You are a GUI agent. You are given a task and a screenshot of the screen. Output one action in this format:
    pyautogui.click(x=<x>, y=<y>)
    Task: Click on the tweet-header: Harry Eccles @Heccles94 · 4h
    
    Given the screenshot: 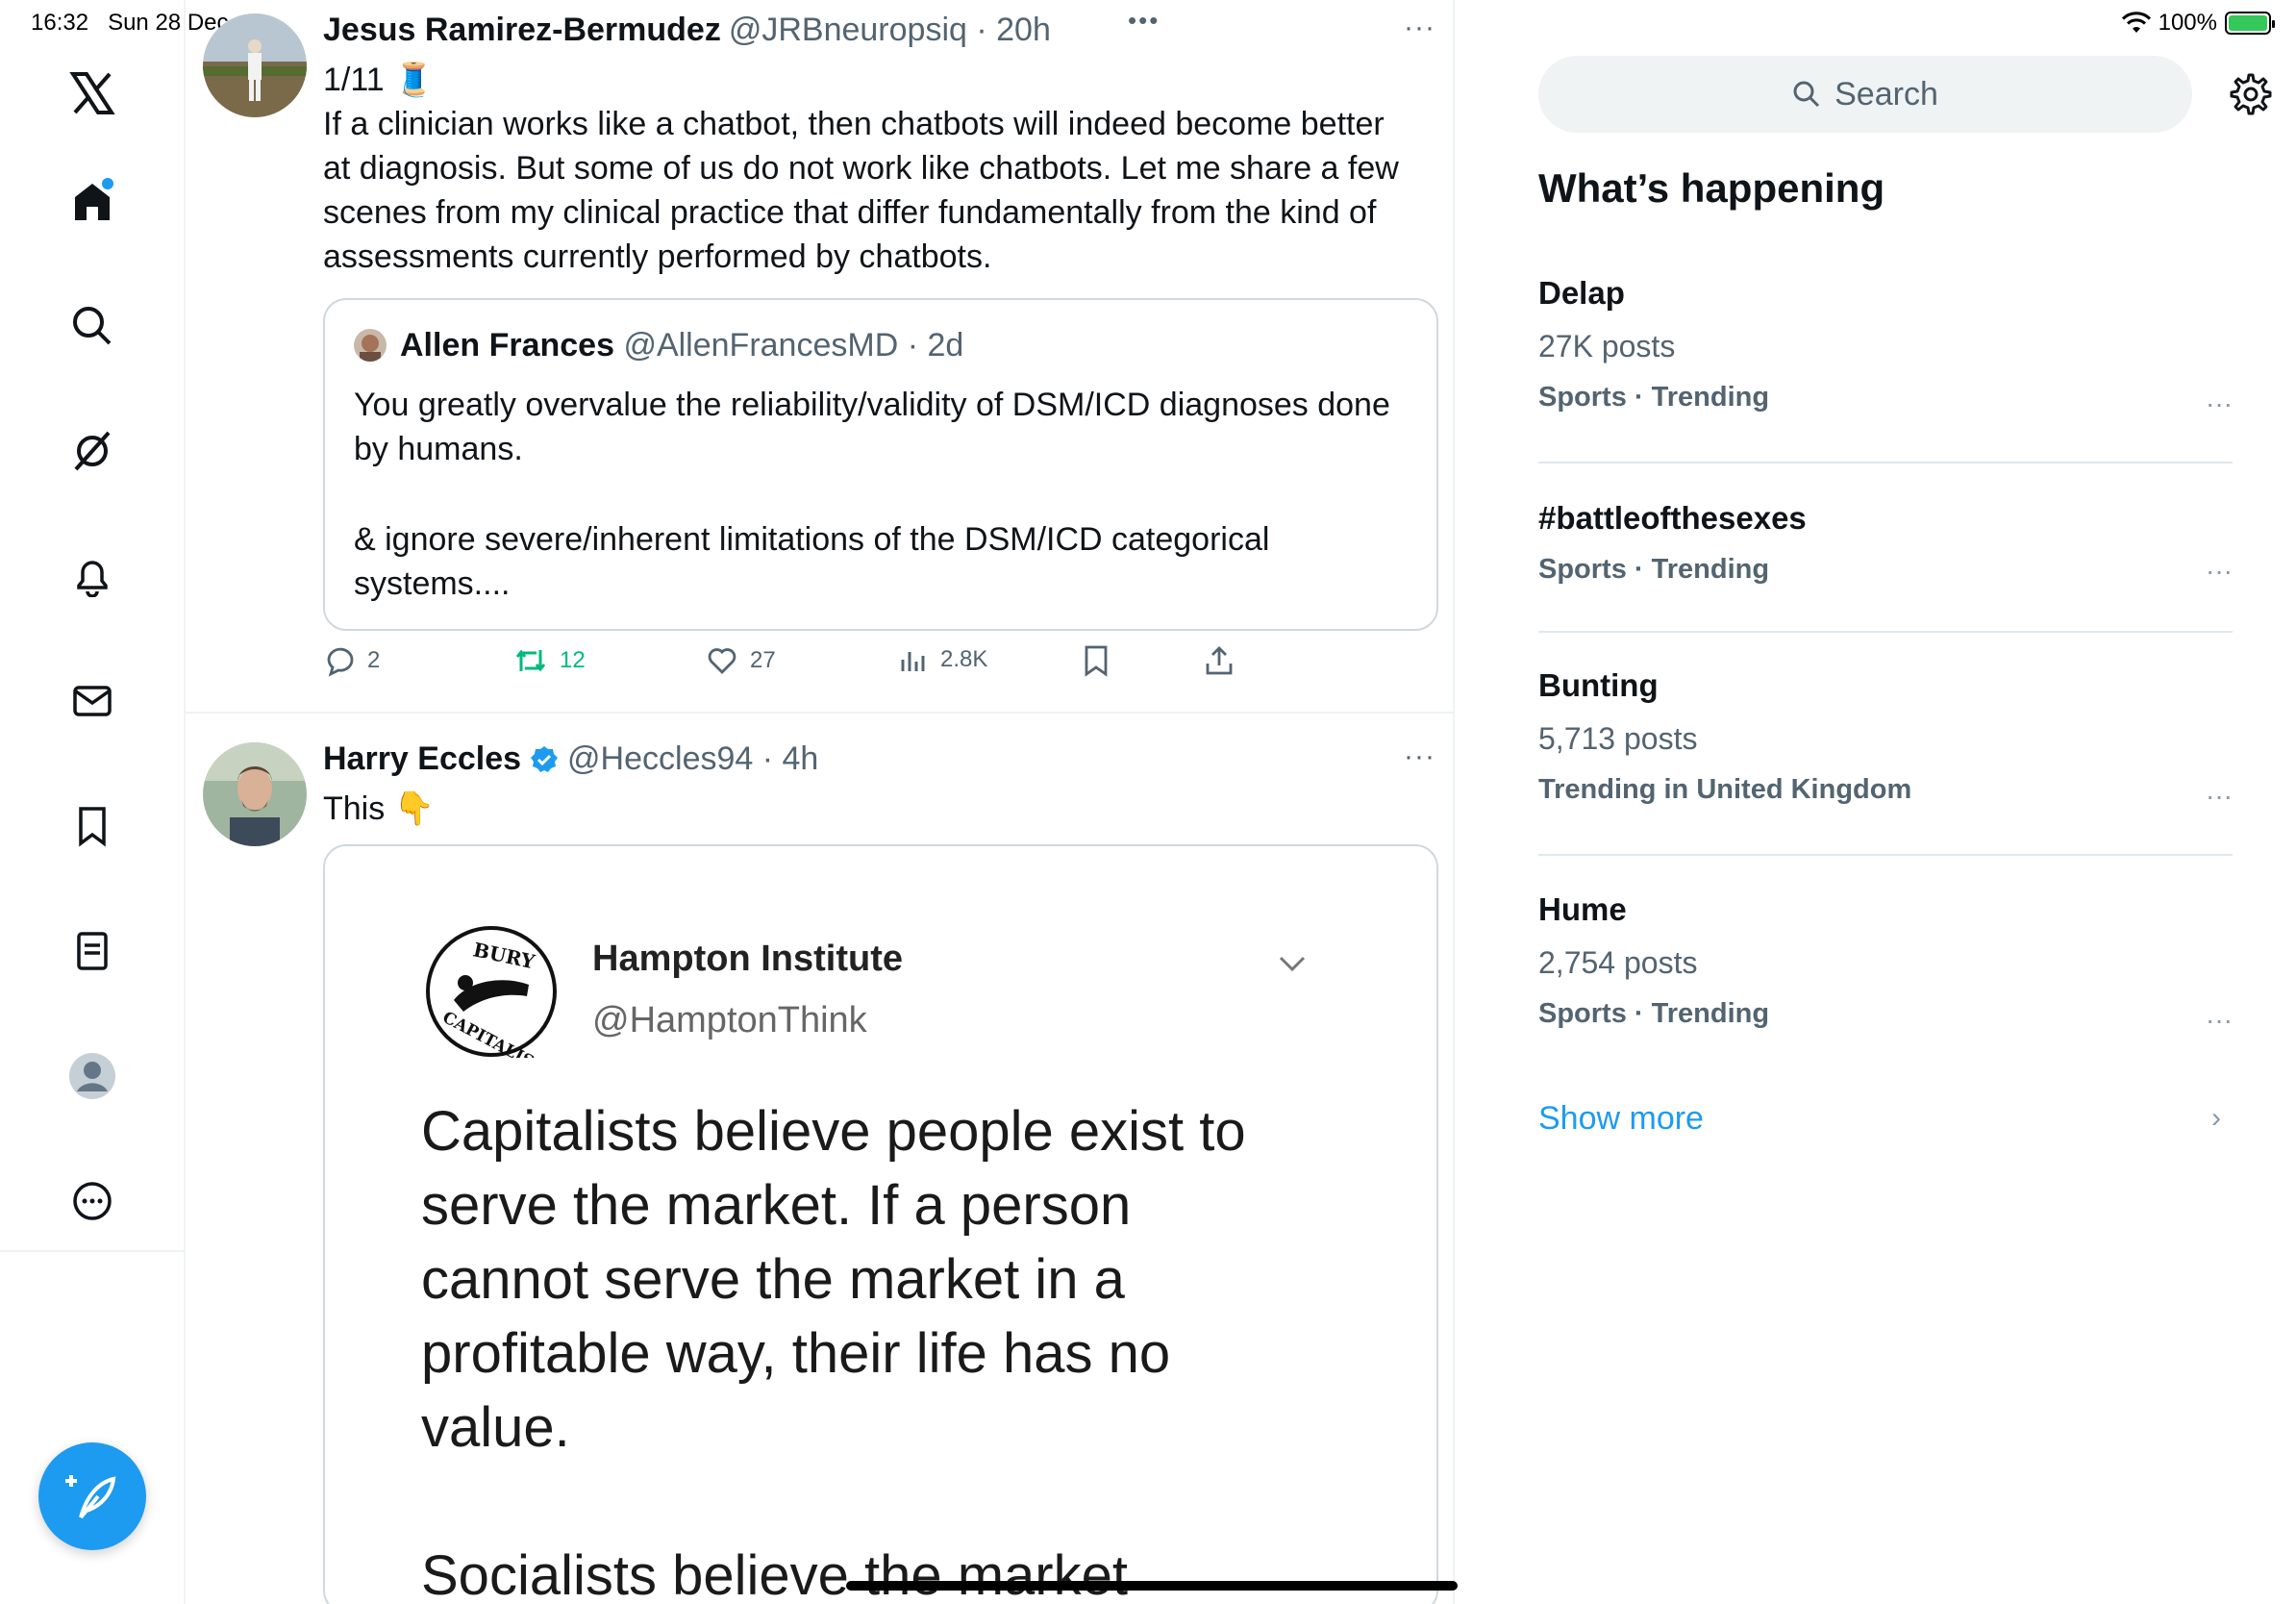 What is the action you would take?
    pyautogui.click(x=570, y=759)
    